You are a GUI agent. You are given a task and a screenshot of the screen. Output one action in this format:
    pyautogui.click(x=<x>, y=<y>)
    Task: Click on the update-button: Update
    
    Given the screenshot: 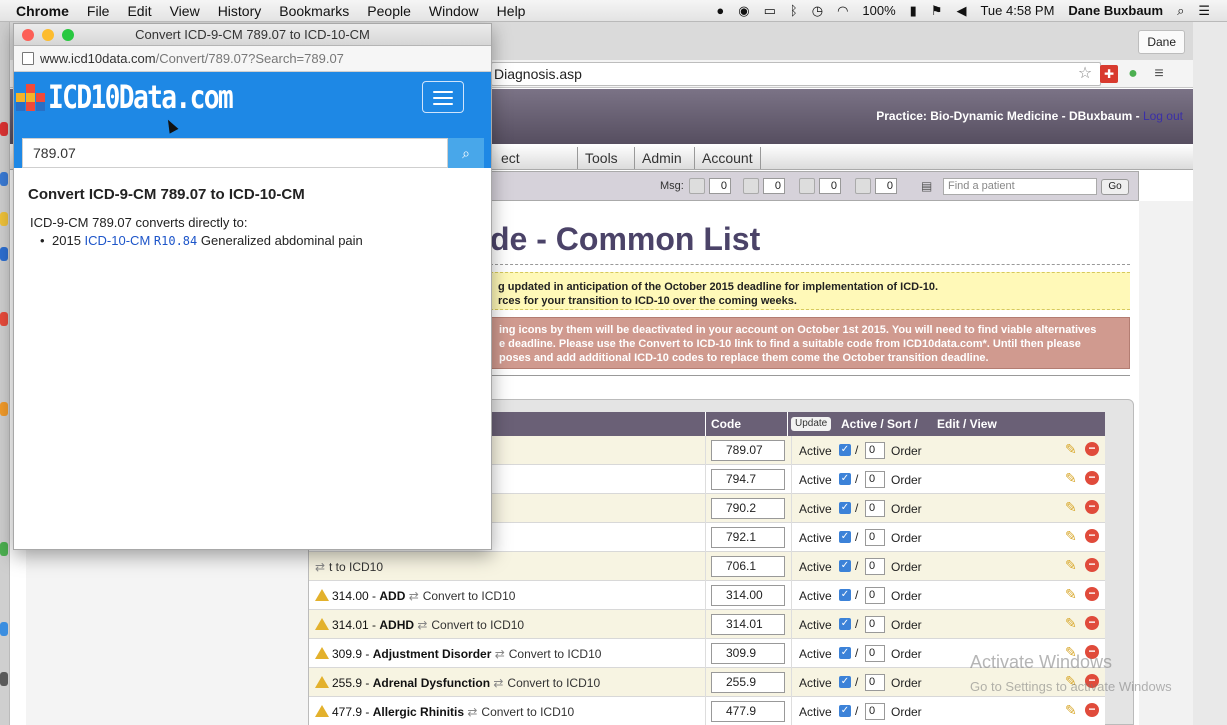 What is the action you would take?
    pyautogui.click(x=811, y=424)
    